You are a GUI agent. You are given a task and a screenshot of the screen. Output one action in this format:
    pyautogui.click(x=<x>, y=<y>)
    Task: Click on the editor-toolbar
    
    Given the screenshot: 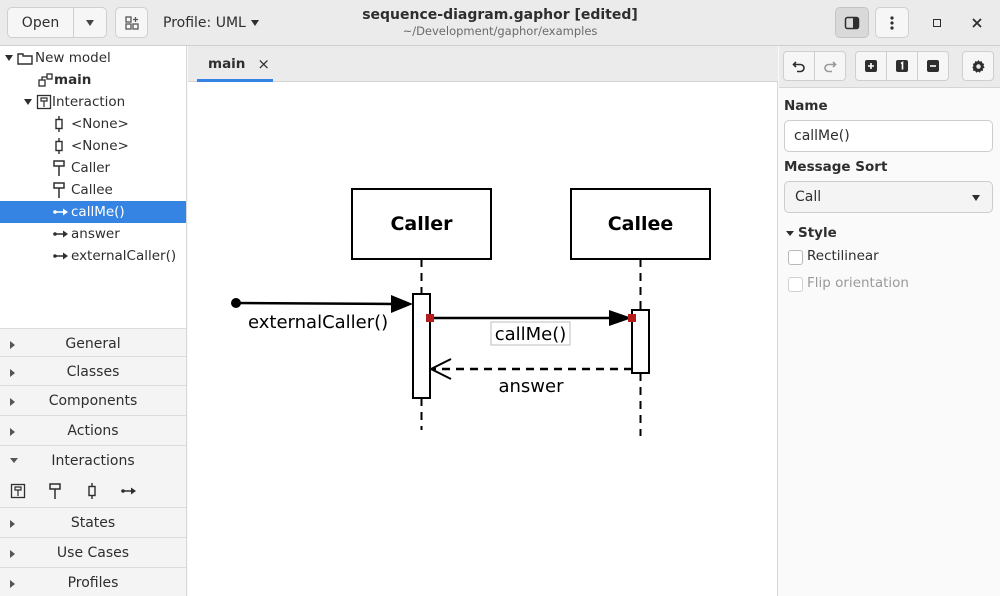 What is the action you would take?
    pyautogui.click(x=889, y=67)
    